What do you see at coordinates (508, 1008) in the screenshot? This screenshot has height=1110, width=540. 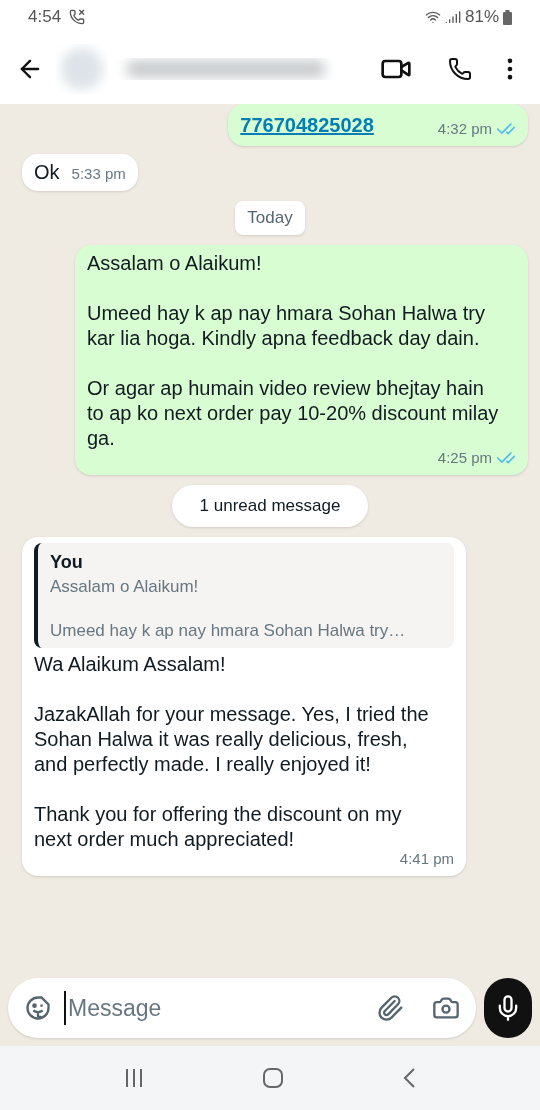 I see `voice-record-button` at bounding box center [508, 1008].